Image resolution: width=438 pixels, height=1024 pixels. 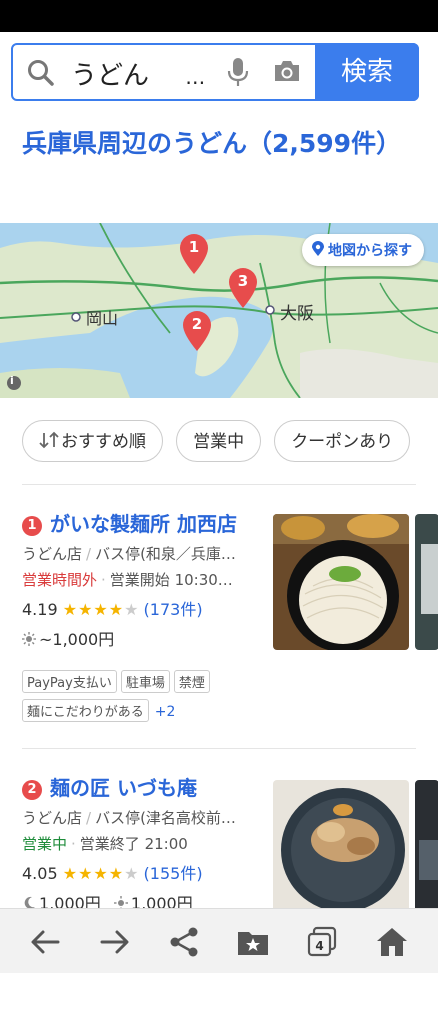 I want to click on location-pin-icon, so click(x=318, y=248).